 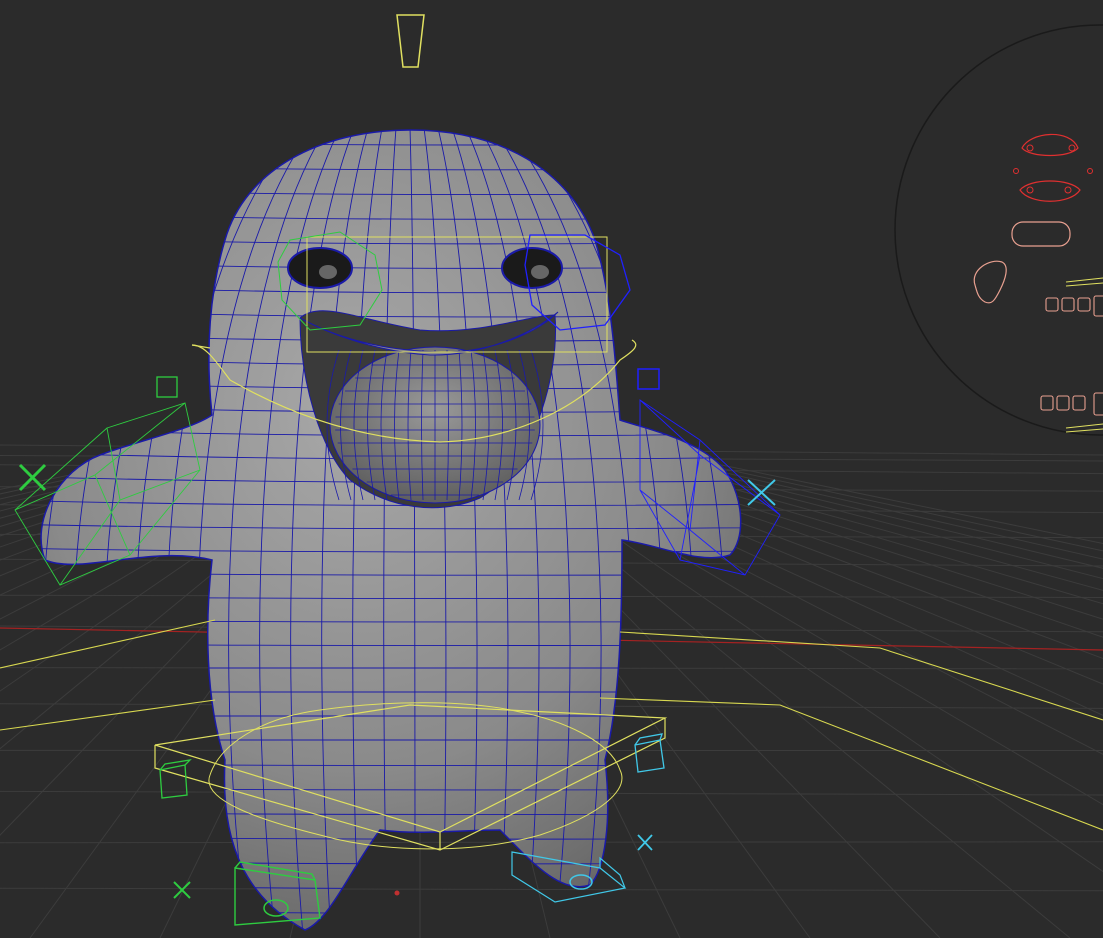 What do you see at coordinates (1030, 190) in the screenshot?
I see `eyelid-picker-left-dot` at bounding box center [1030, 190].